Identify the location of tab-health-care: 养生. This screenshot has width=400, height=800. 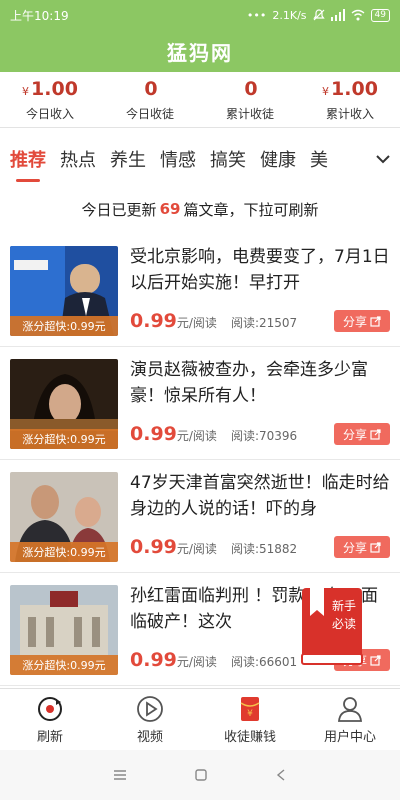
(128, 159).